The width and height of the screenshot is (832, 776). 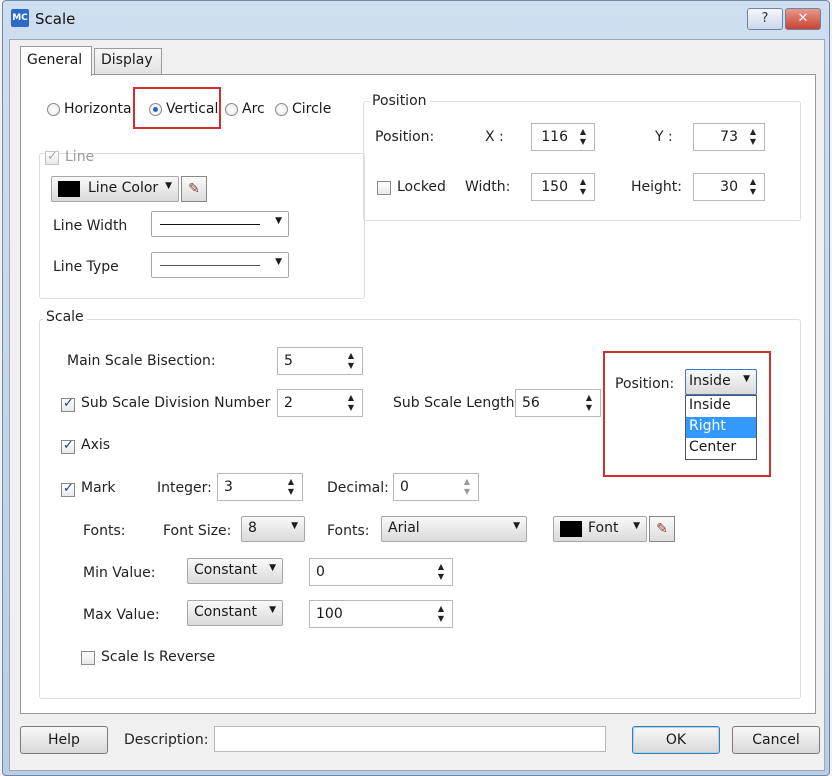 I want to click on y-spinner: 73 ▲ ▼, so click(x=729, y=137).